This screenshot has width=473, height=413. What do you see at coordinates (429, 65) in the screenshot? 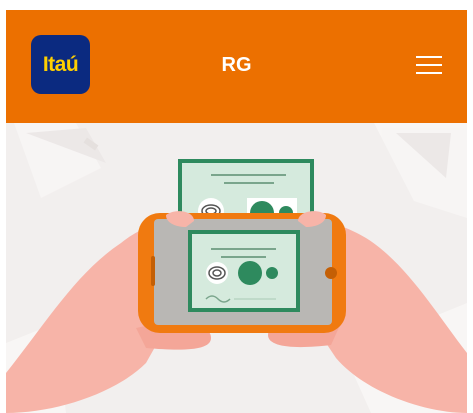
I see `hamburger-menu-icon` at bounding box center [429, 65].